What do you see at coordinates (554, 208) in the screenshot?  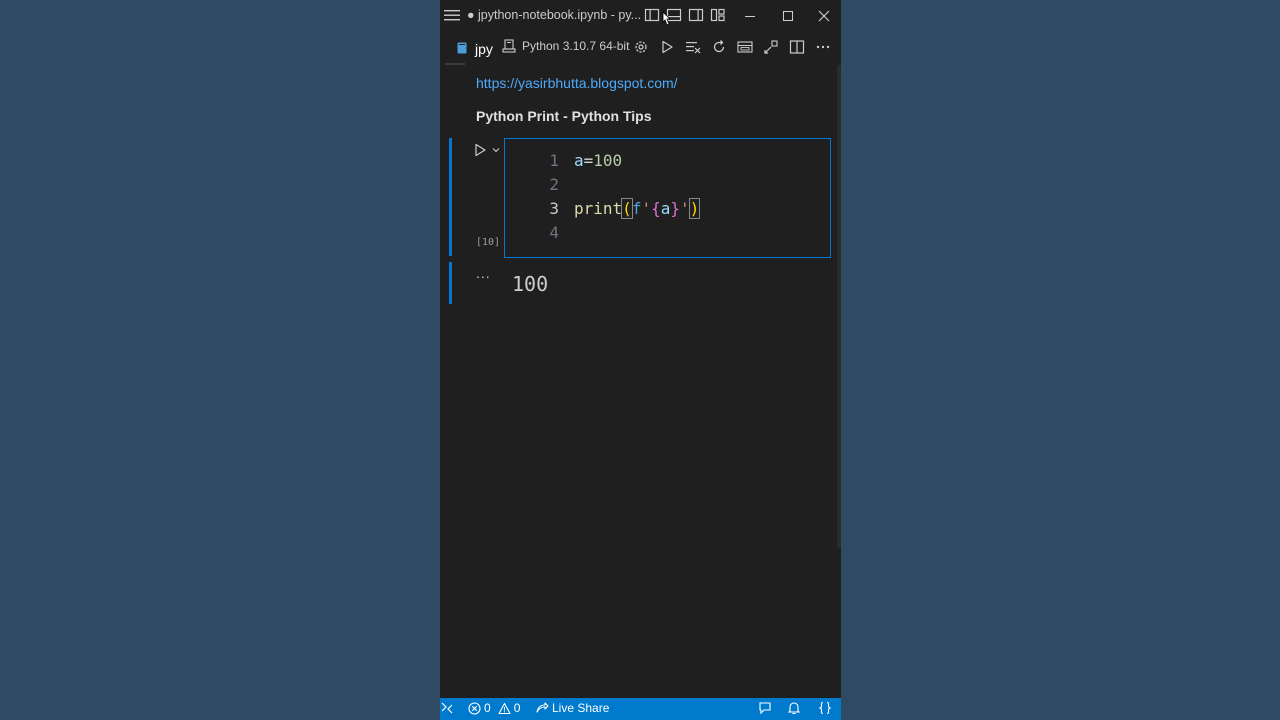 I see `line-number: 3` at bounding box center [554, 208].